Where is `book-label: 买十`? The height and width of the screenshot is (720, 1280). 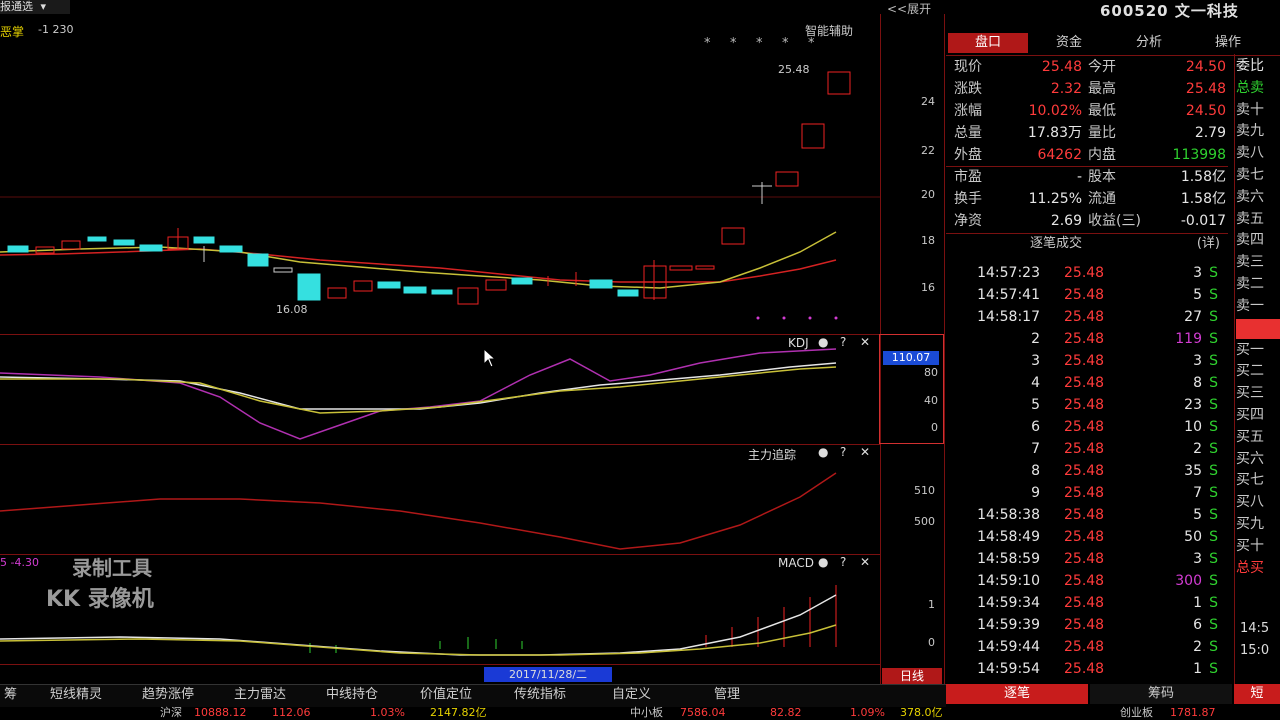 book-label: 买十 is located at coordinates (1250, 545).